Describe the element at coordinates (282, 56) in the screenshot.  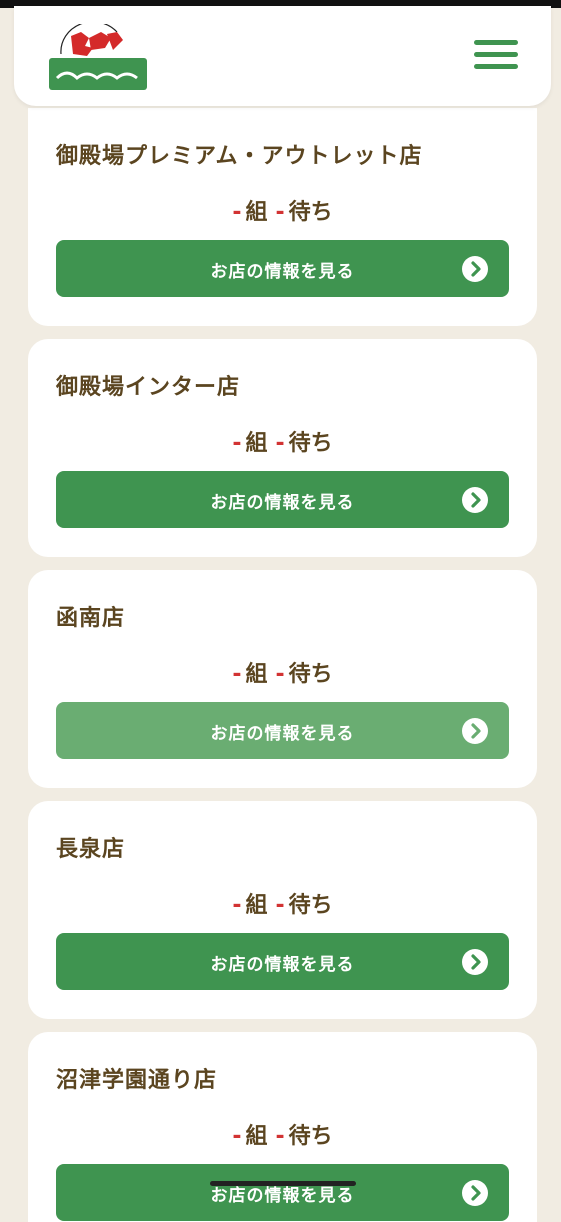
I see `site-header` at that location.